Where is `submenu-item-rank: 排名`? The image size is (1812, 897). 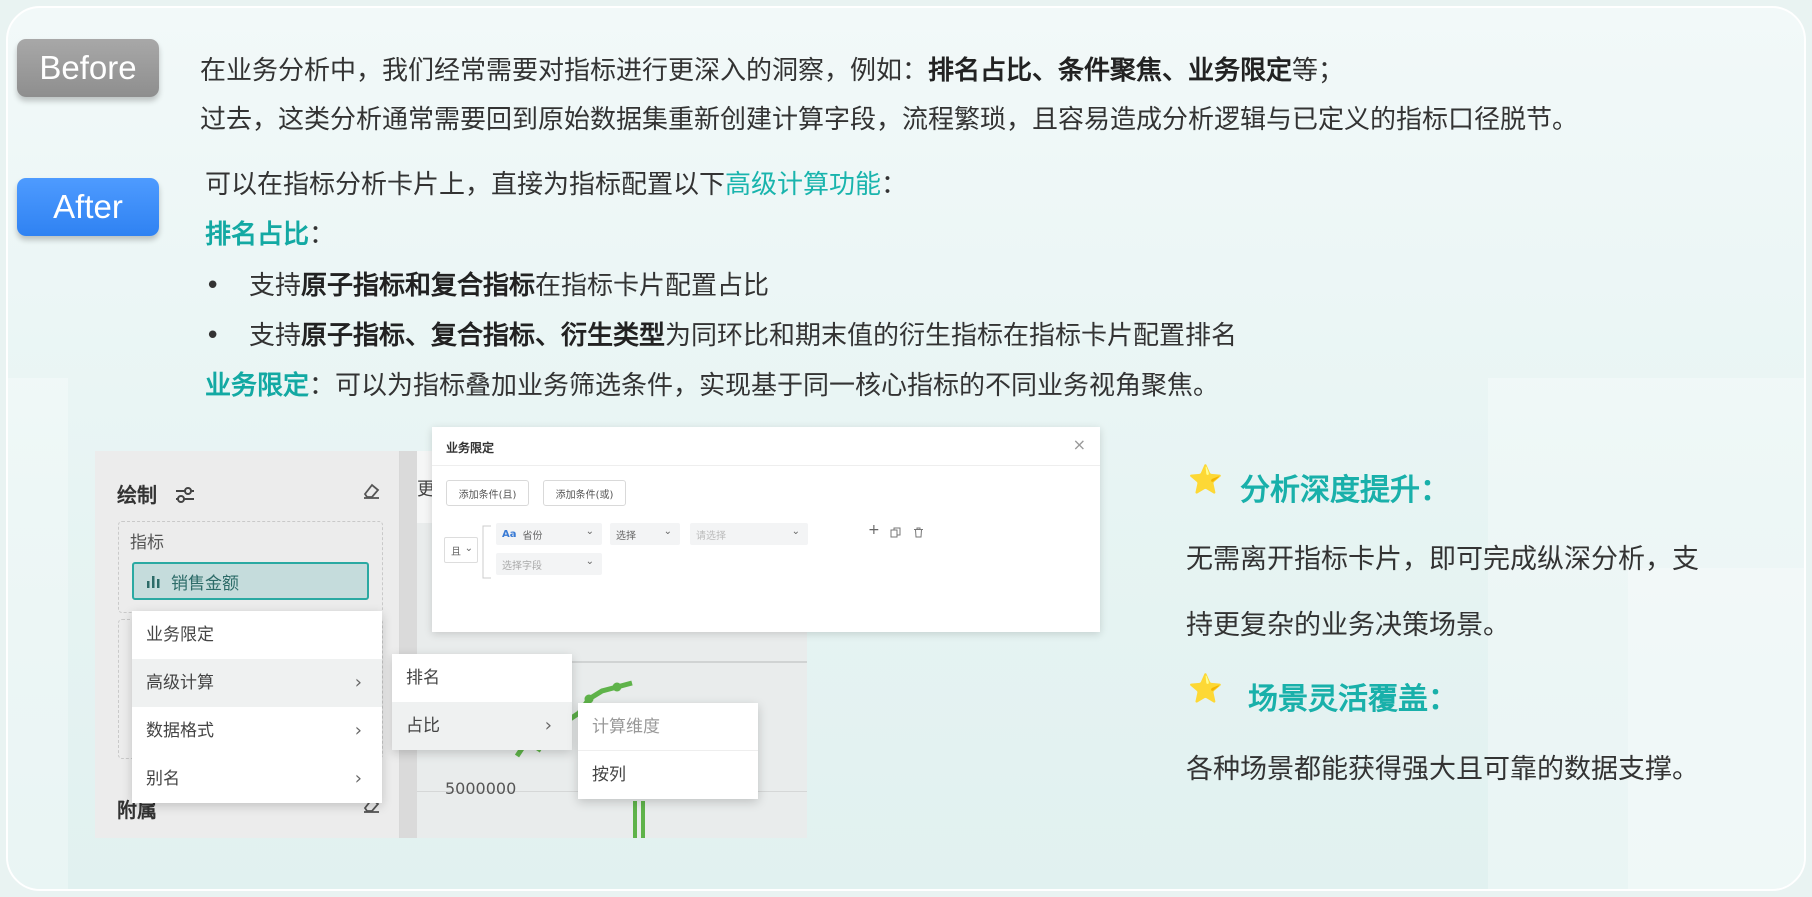 submenu-item-rank: 排名 is located at coordinates (482, 678).